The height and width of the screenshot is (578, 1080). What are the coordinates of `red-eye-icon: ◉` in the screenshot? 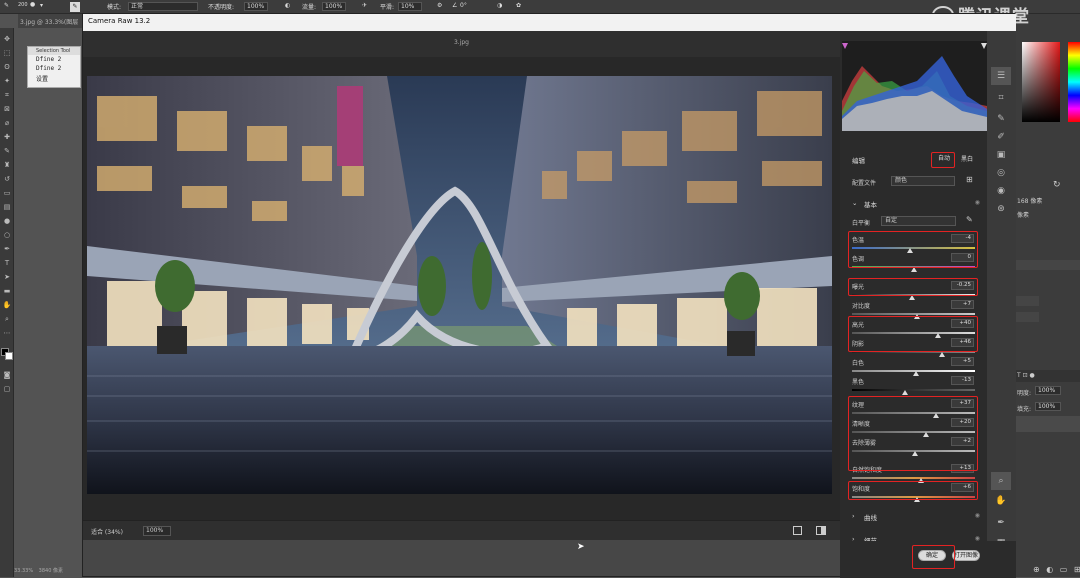 It's located at (1001, 191).